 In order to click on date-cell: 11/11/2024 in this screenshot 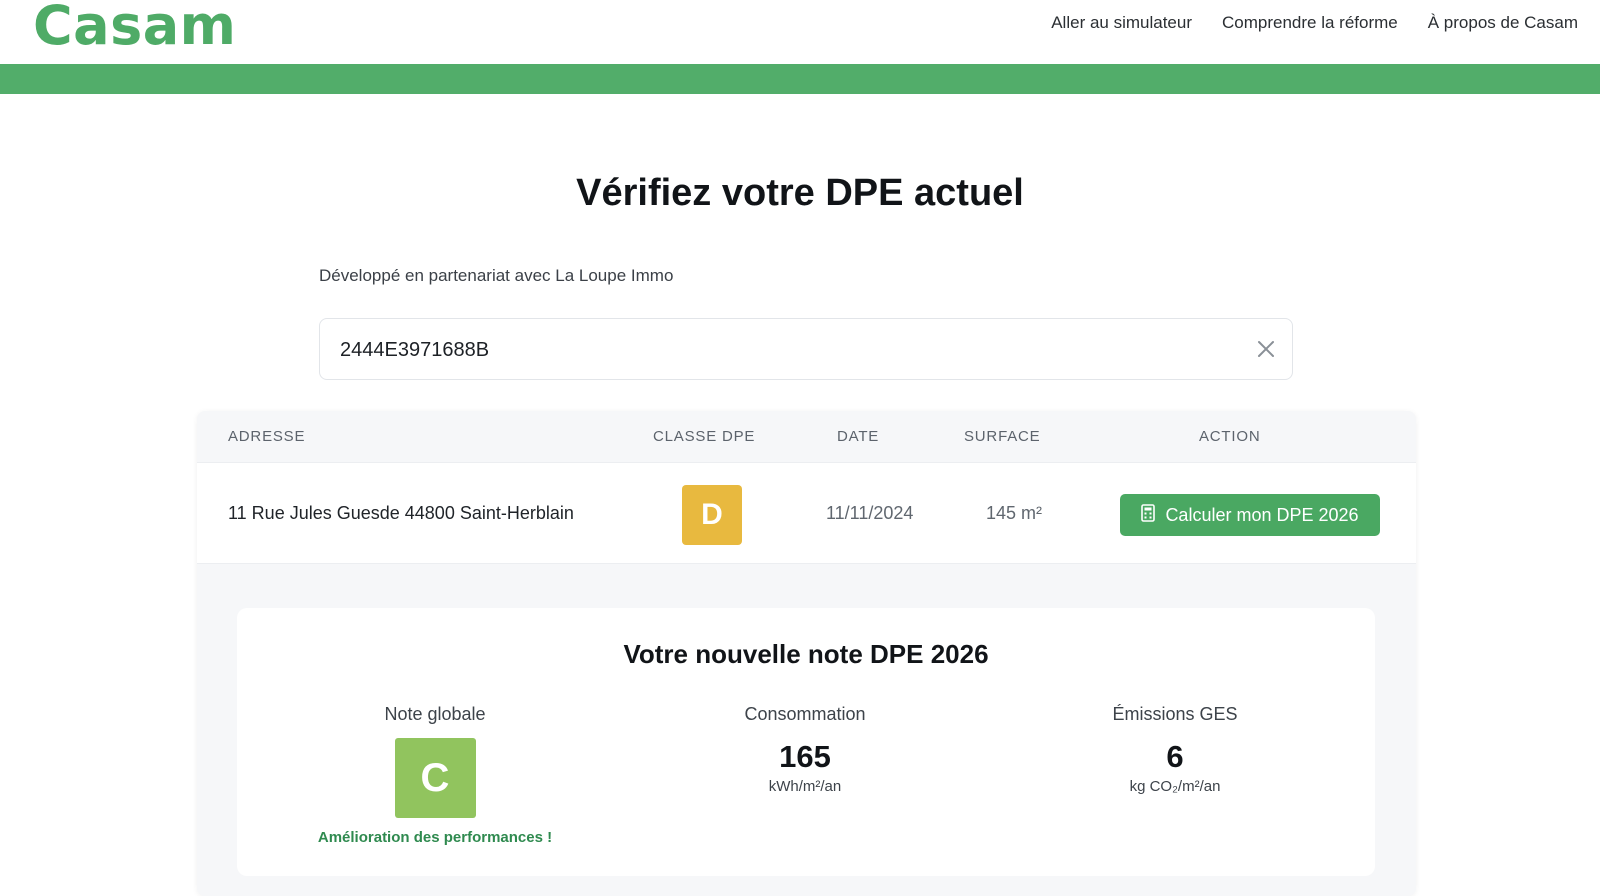, I will do `click(870, 513)`.